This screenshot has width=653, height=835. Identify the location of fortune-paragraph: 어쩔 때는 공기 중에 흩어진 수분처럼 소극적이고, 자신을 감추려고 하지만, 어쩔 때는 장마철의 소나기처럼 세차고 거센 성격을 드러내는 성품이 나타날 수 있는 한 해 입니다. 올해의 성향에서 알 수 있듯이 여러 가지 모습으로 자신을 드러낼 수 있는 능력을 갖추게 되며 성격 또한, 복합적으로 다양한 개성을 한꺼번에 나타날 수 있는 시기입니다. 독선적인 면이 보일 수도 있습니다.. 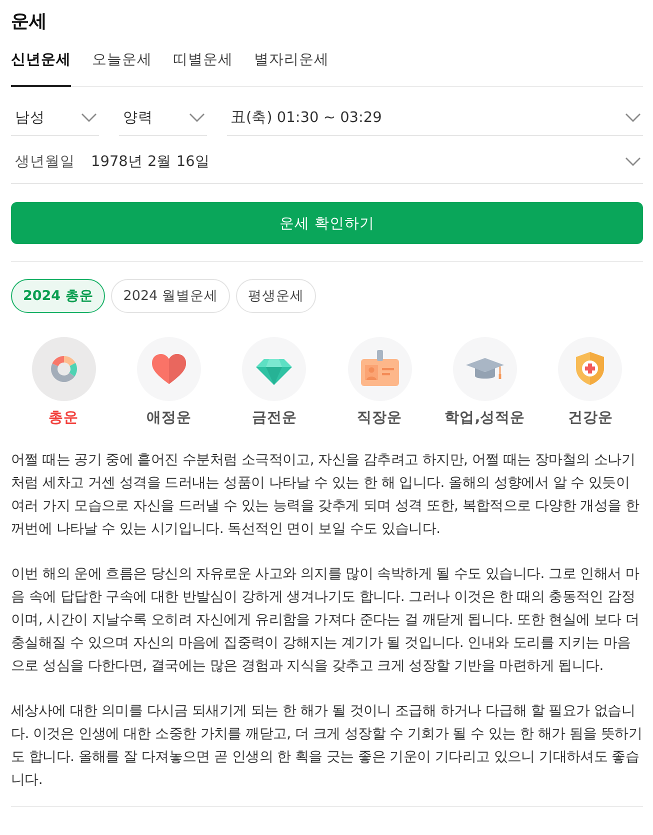
(325, 495).